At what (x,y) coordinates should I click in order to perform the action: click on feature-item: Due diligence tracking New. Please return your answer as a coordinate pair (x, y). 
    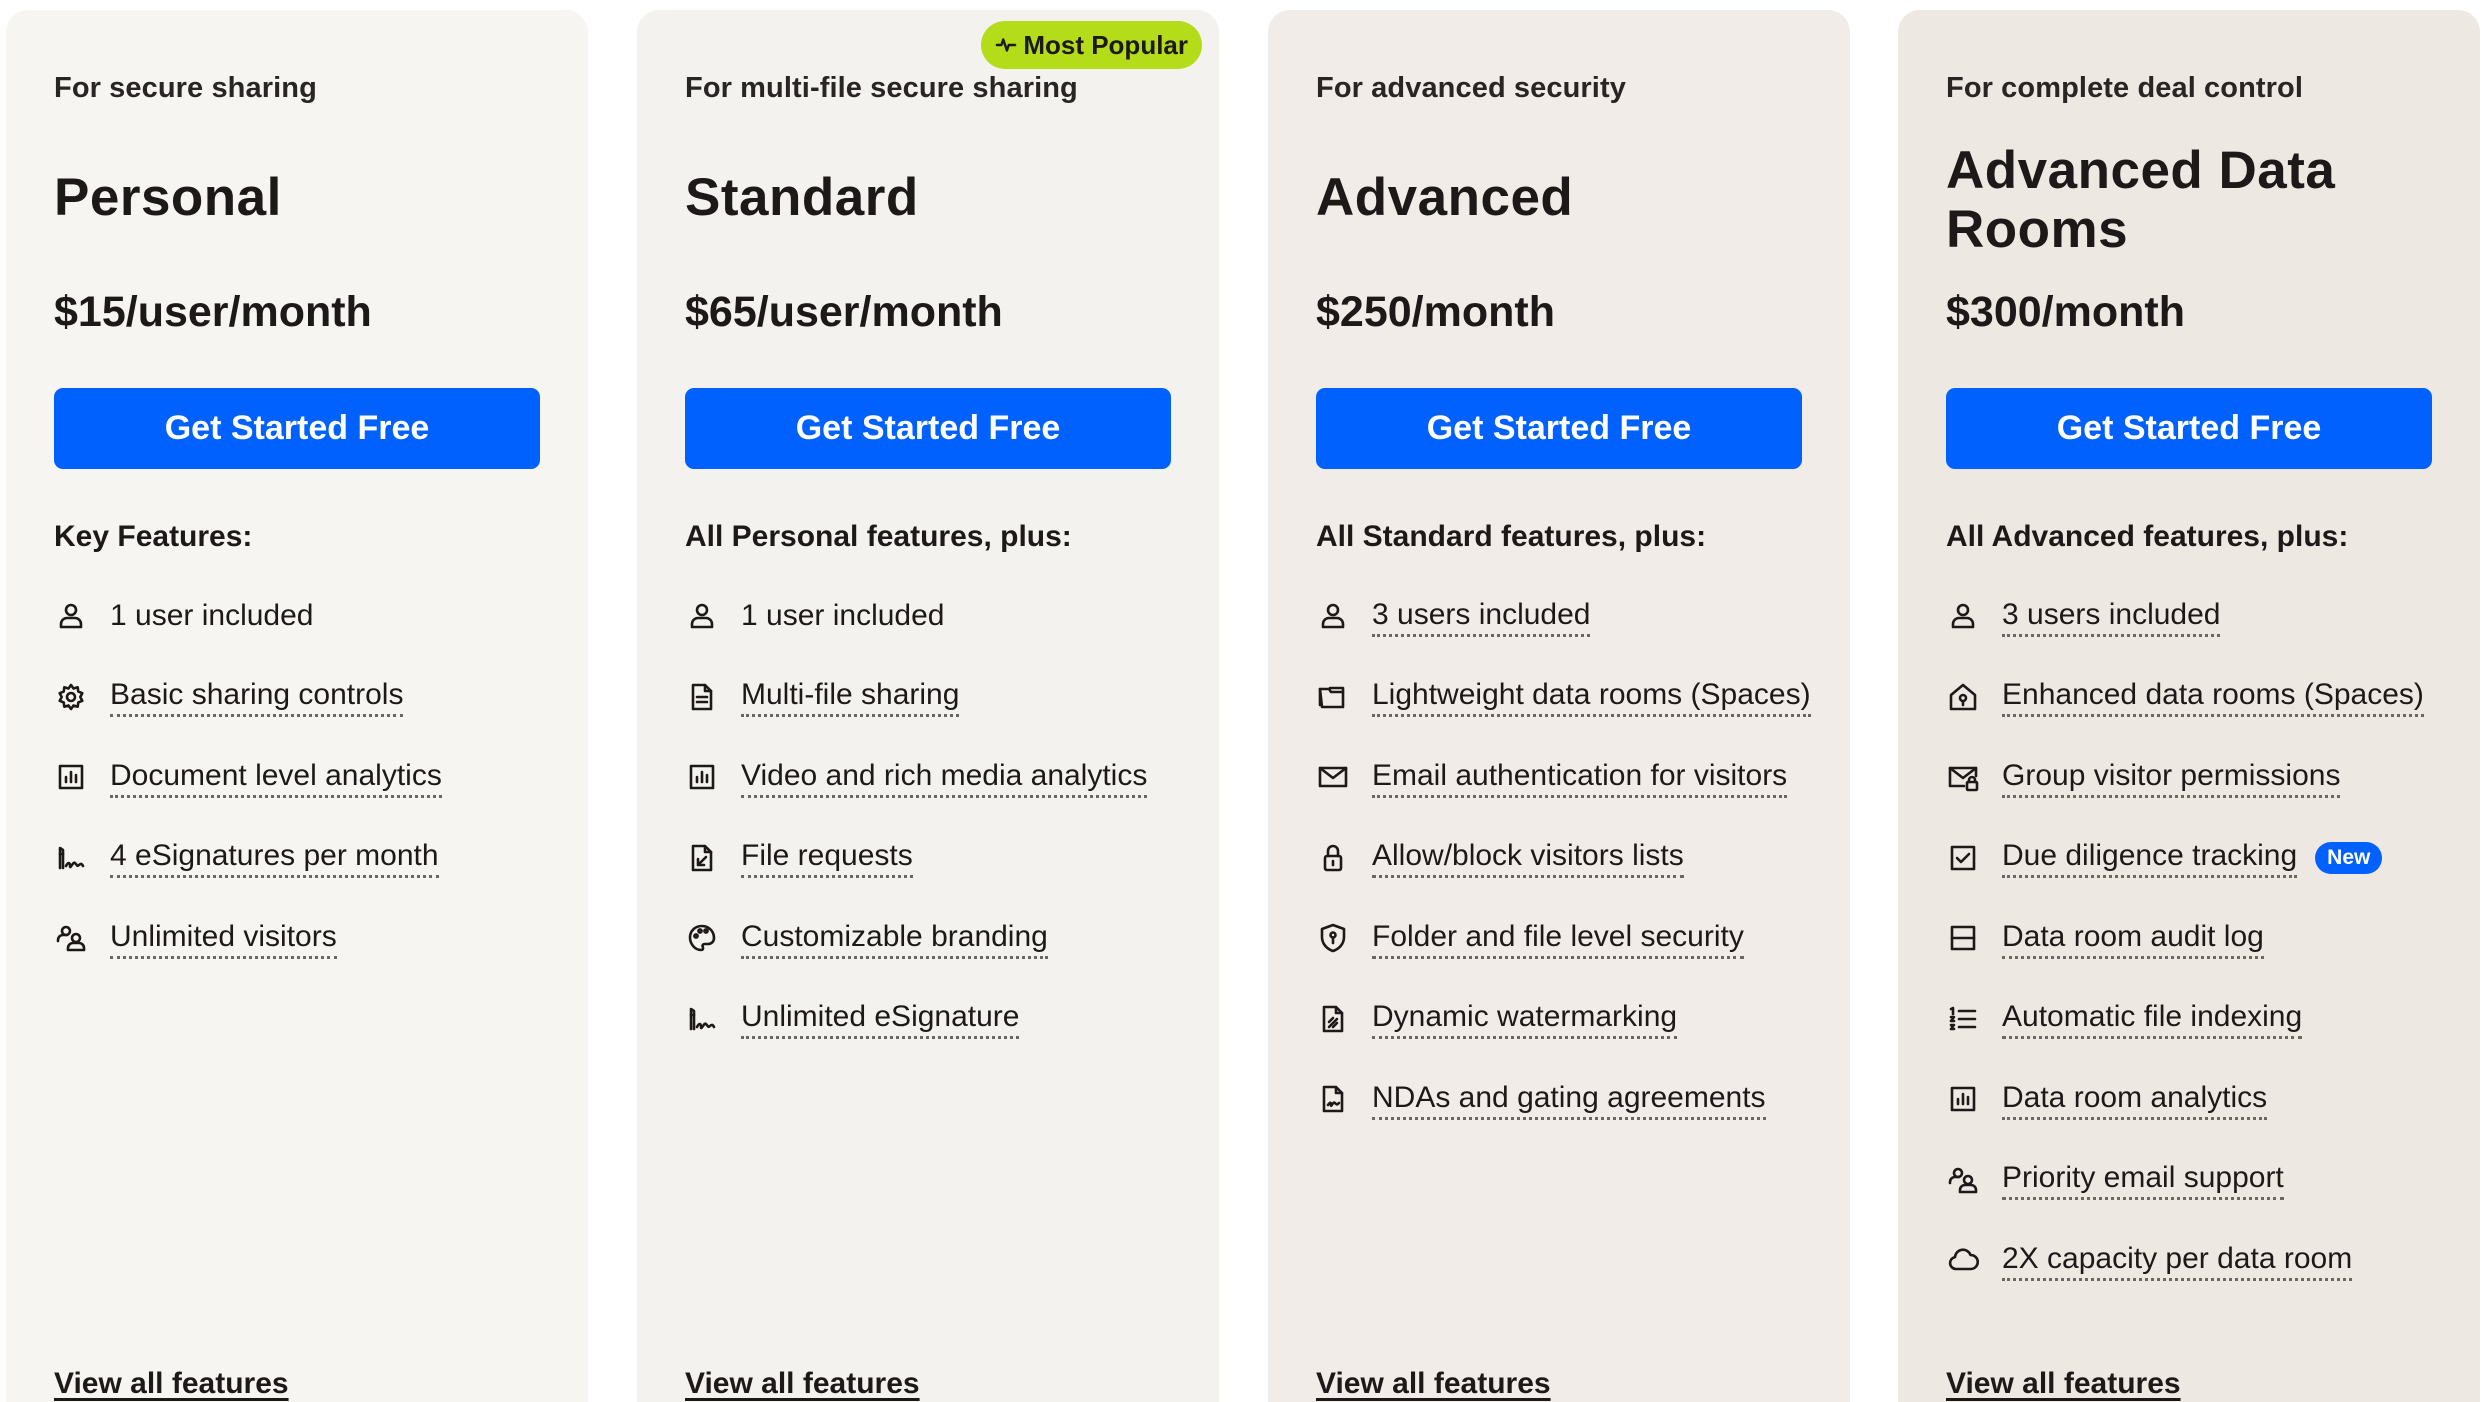
    Looking at the image, I should click on (2208, 858).